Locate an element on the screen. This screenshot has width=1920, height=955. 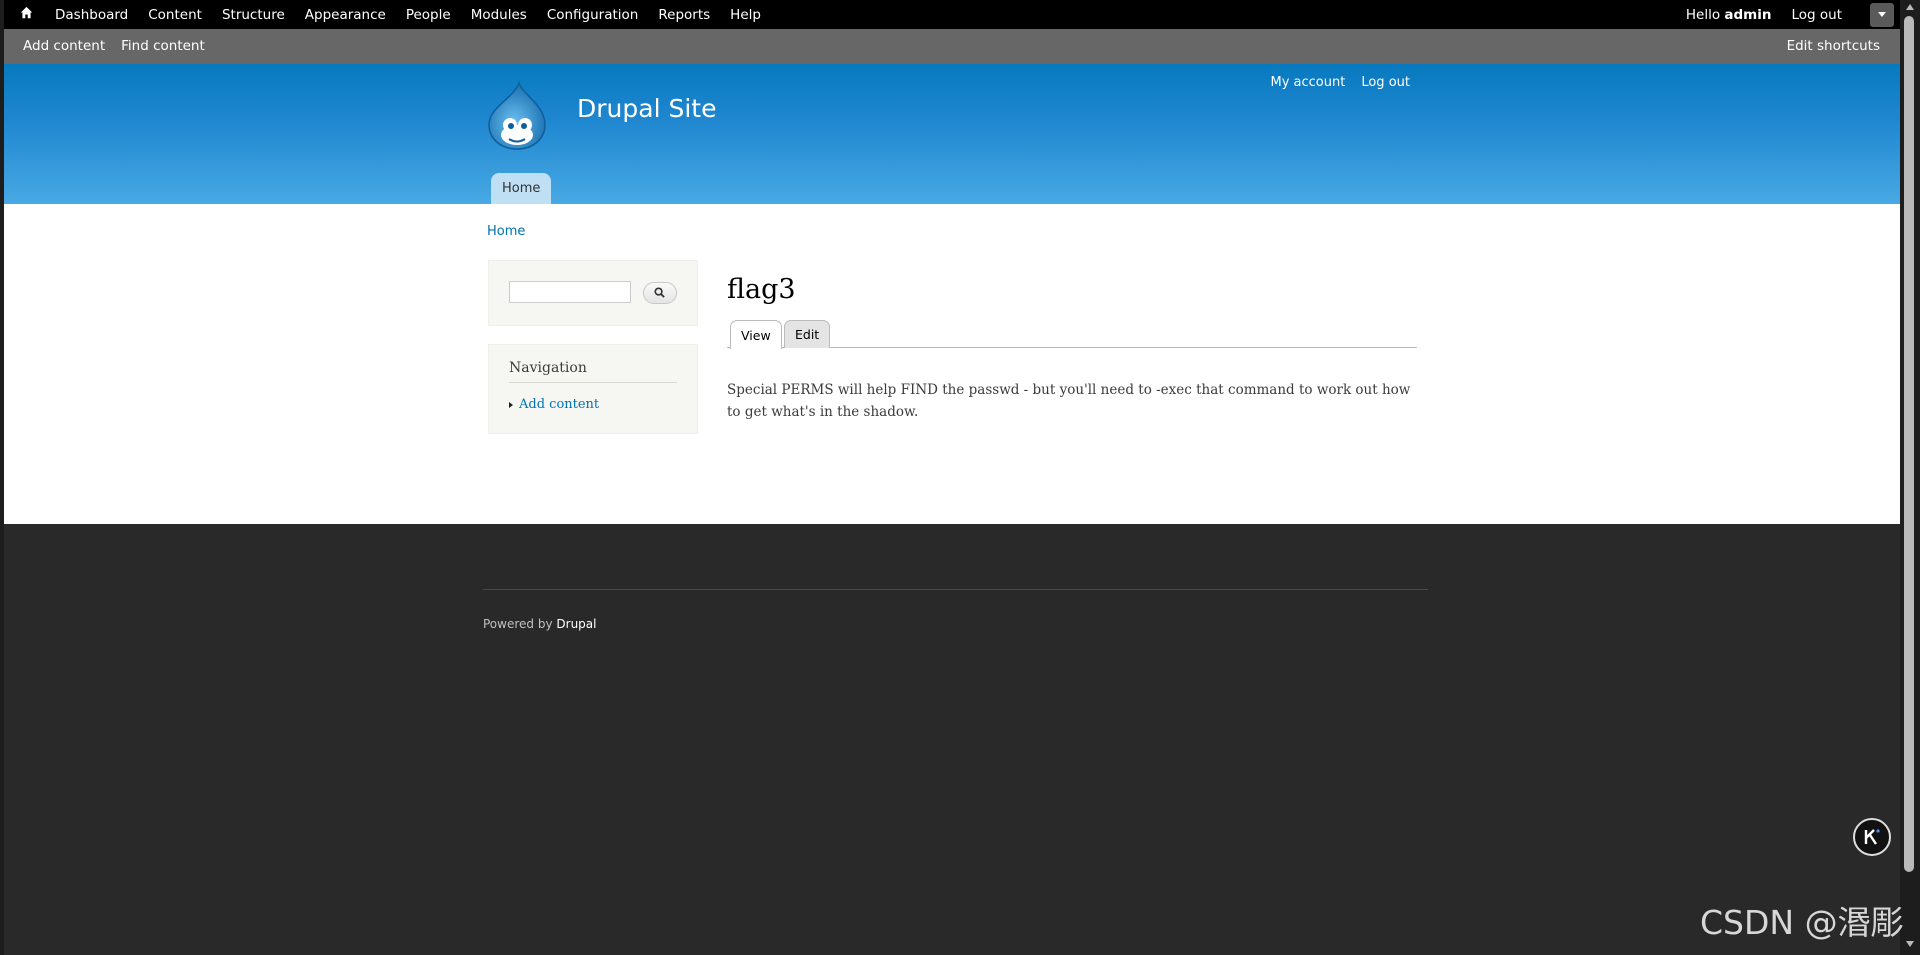
toolbar-user: Hello admin Log out is located at coordinates (1764, 14).